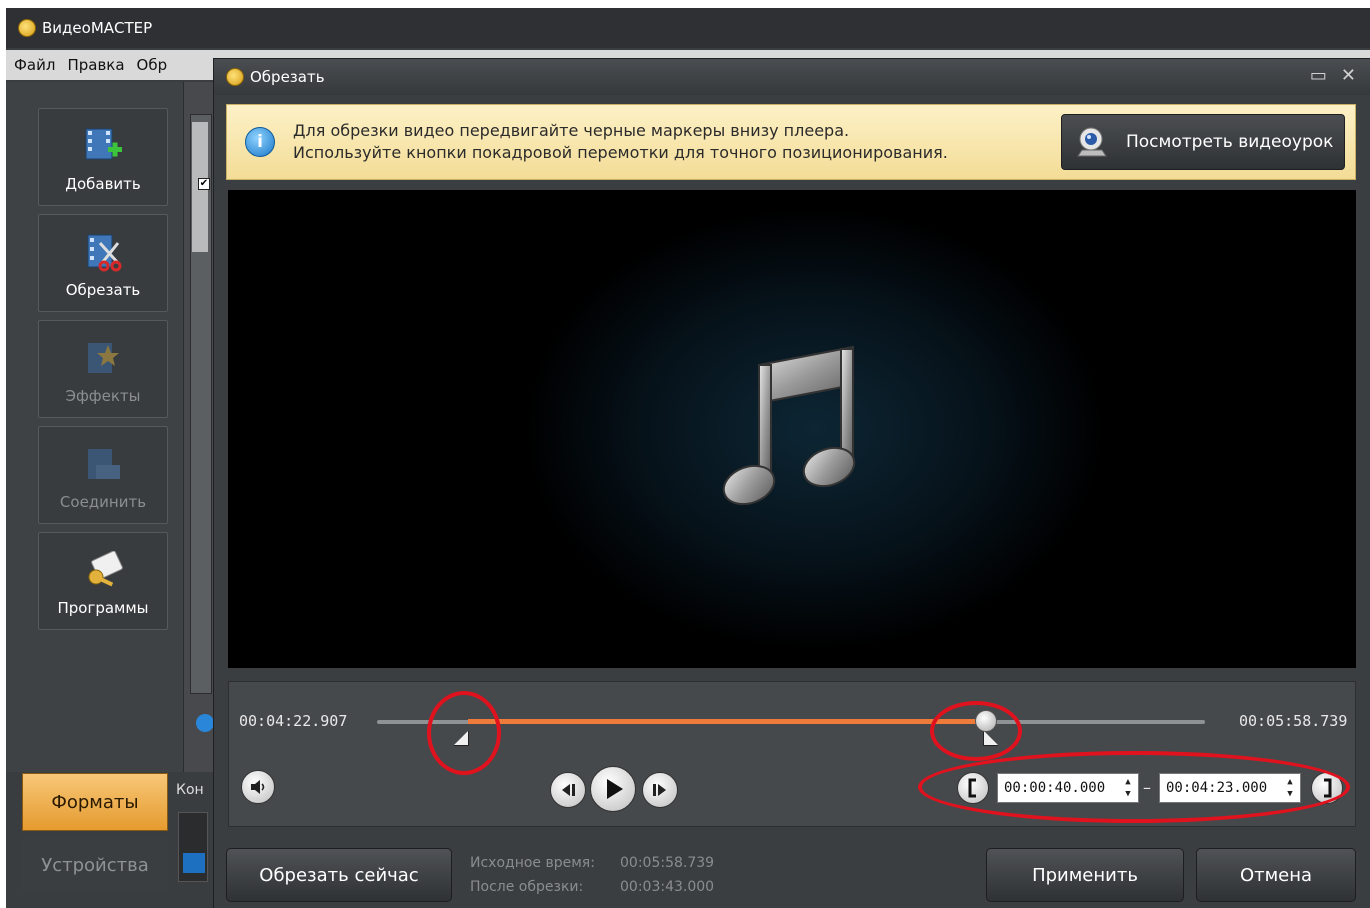  Describe the element at coordinates (204, 184) in the screenshot. I see `file-checkbox: ✔` at that location.